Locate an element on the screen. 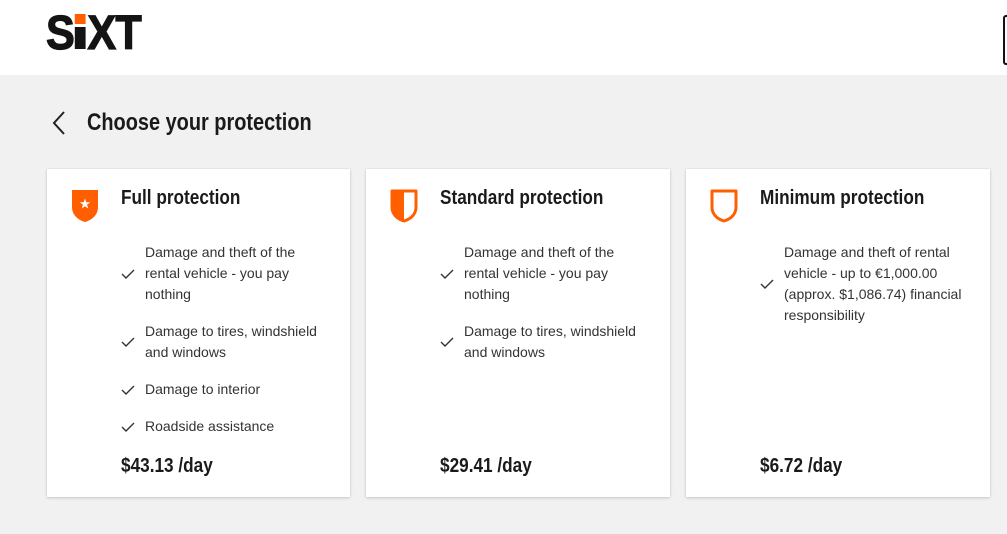 The height and width of the screenshot is (534, 1007). logo-i-glyph is located at coordinates (80, 31).